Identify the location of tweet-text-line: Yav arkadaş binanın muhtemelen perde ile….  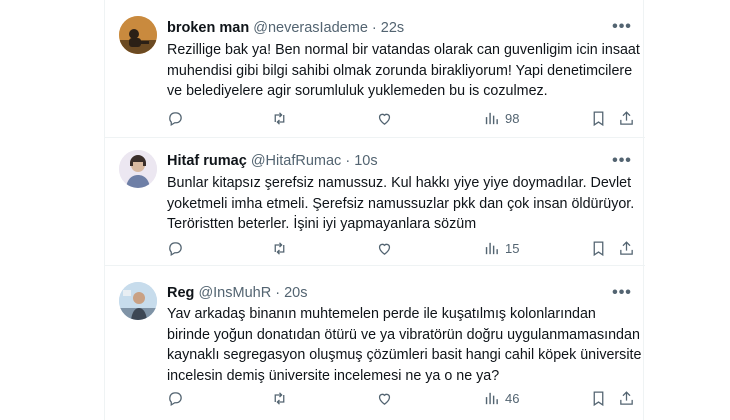
(381, 314).